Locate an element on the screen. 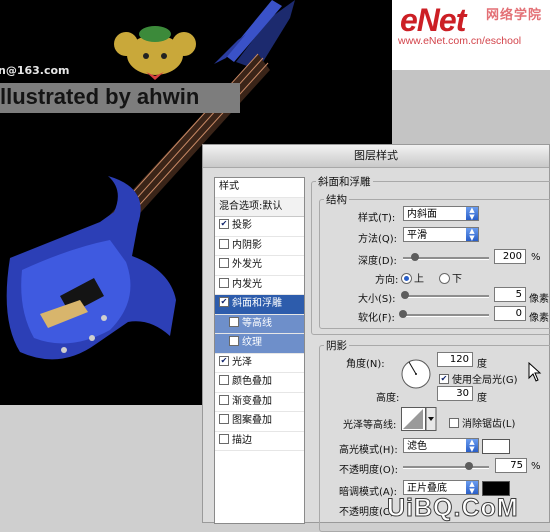  soften-input: 0 is located at coordinates (510, 313).